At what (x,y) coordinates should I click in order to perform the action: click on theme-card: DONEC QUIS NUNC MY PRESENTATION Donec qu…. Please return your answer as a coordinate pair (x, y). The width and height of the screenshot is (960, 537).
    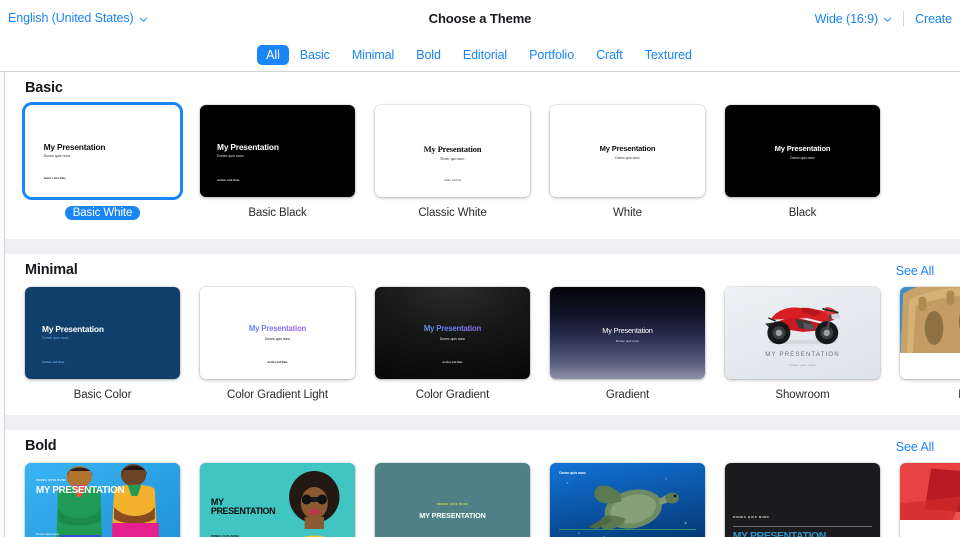
    Looking at the image, I should click on (102, 500).